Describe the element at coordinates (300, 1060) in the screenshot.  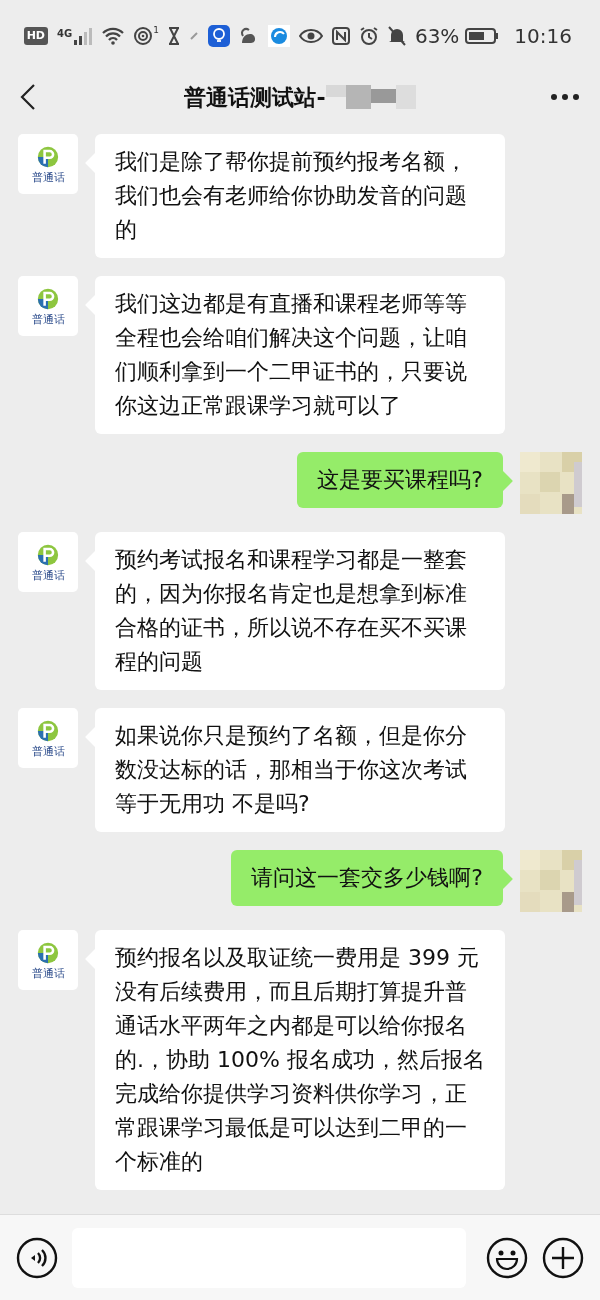
I see `received-message: 预约报名以及取证统一费用是 399 元没有后续费用，而且后期打算提升普通话水平两年之内都是可以给你报名的.，协助 100% 报名成功，然后报名完成给你提供学习资料供你学习，正常跟课学习最低是可以达到二甲的一个标准的` at that location.